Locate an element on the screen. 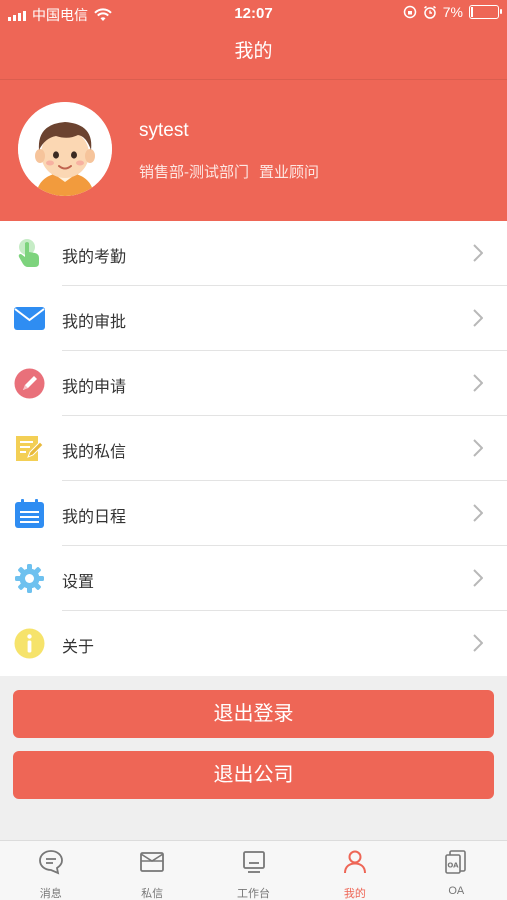  leave-company-button: 退出公司 is located at coordinates (253, 775).